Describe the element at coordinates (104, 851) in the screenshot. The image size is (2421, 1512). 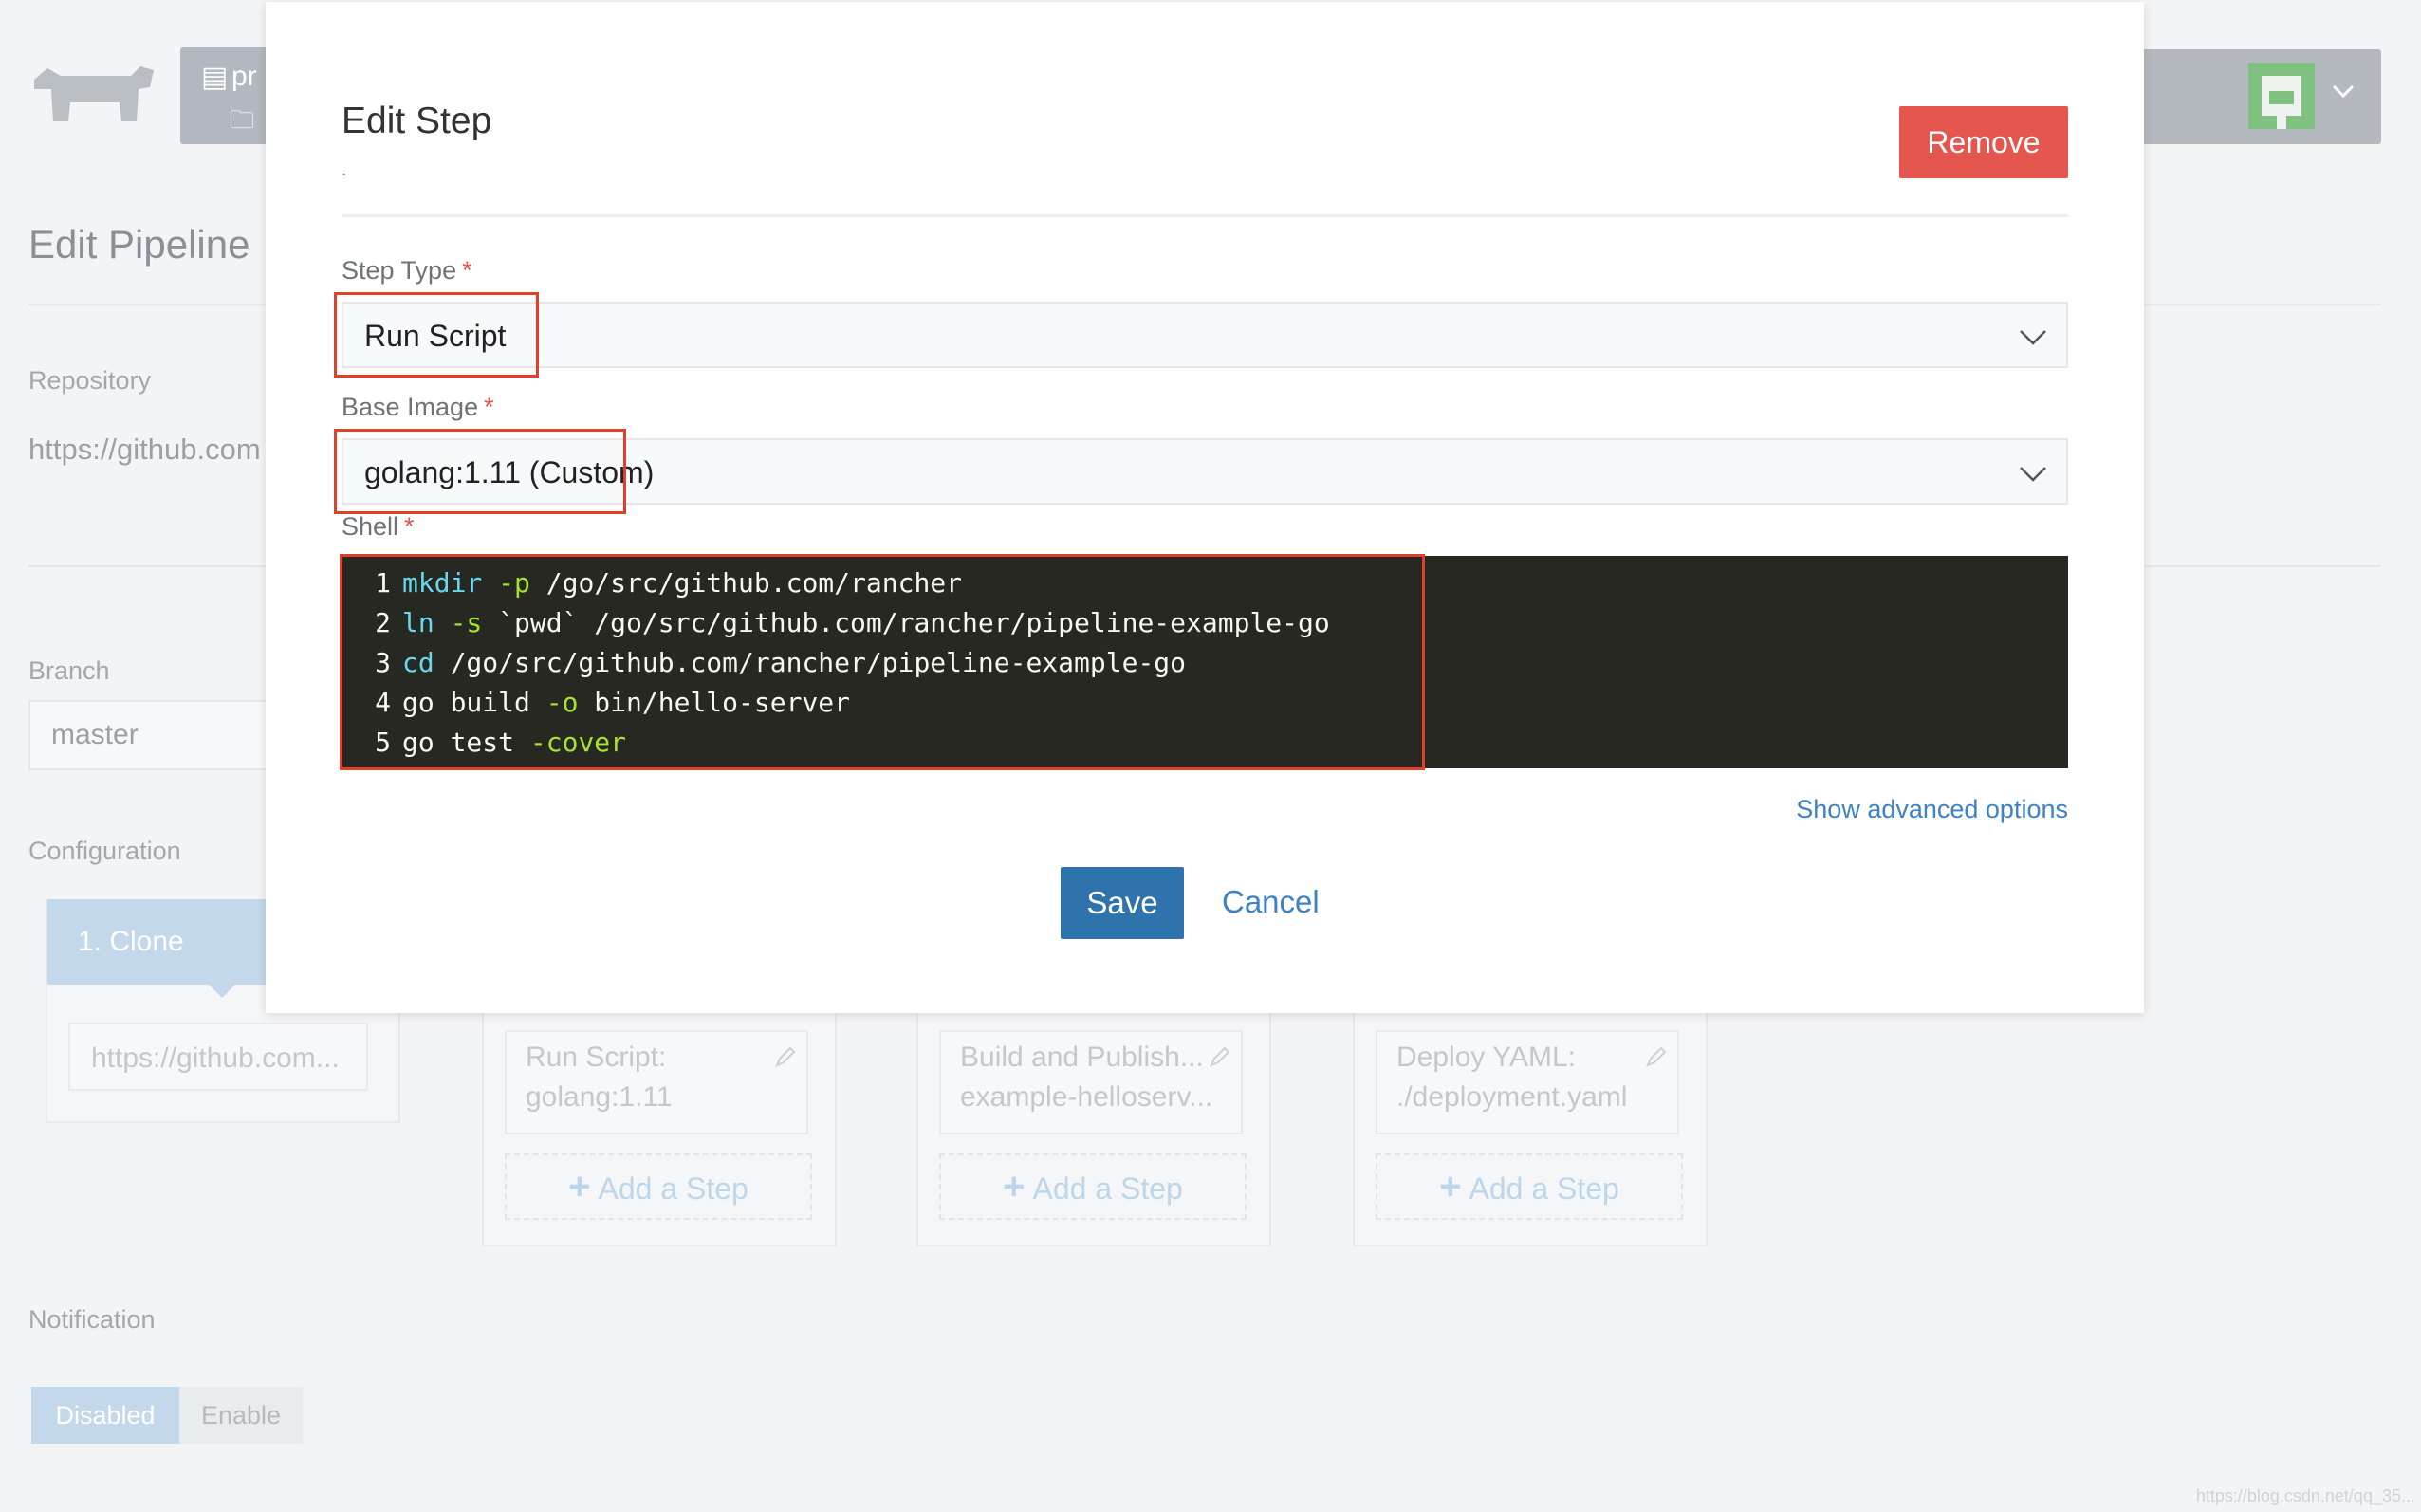
I see `configuration-label: Configuration` at that location.